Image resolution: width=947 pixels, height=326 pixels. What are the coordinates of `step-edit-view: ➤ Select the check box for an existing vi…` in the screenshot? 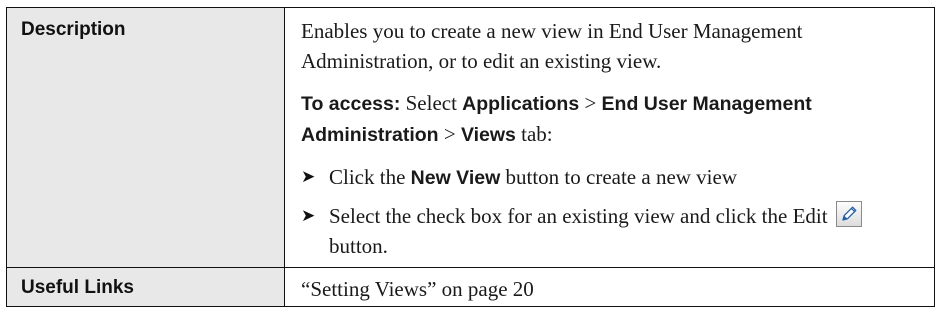 It's located at (610, 231).